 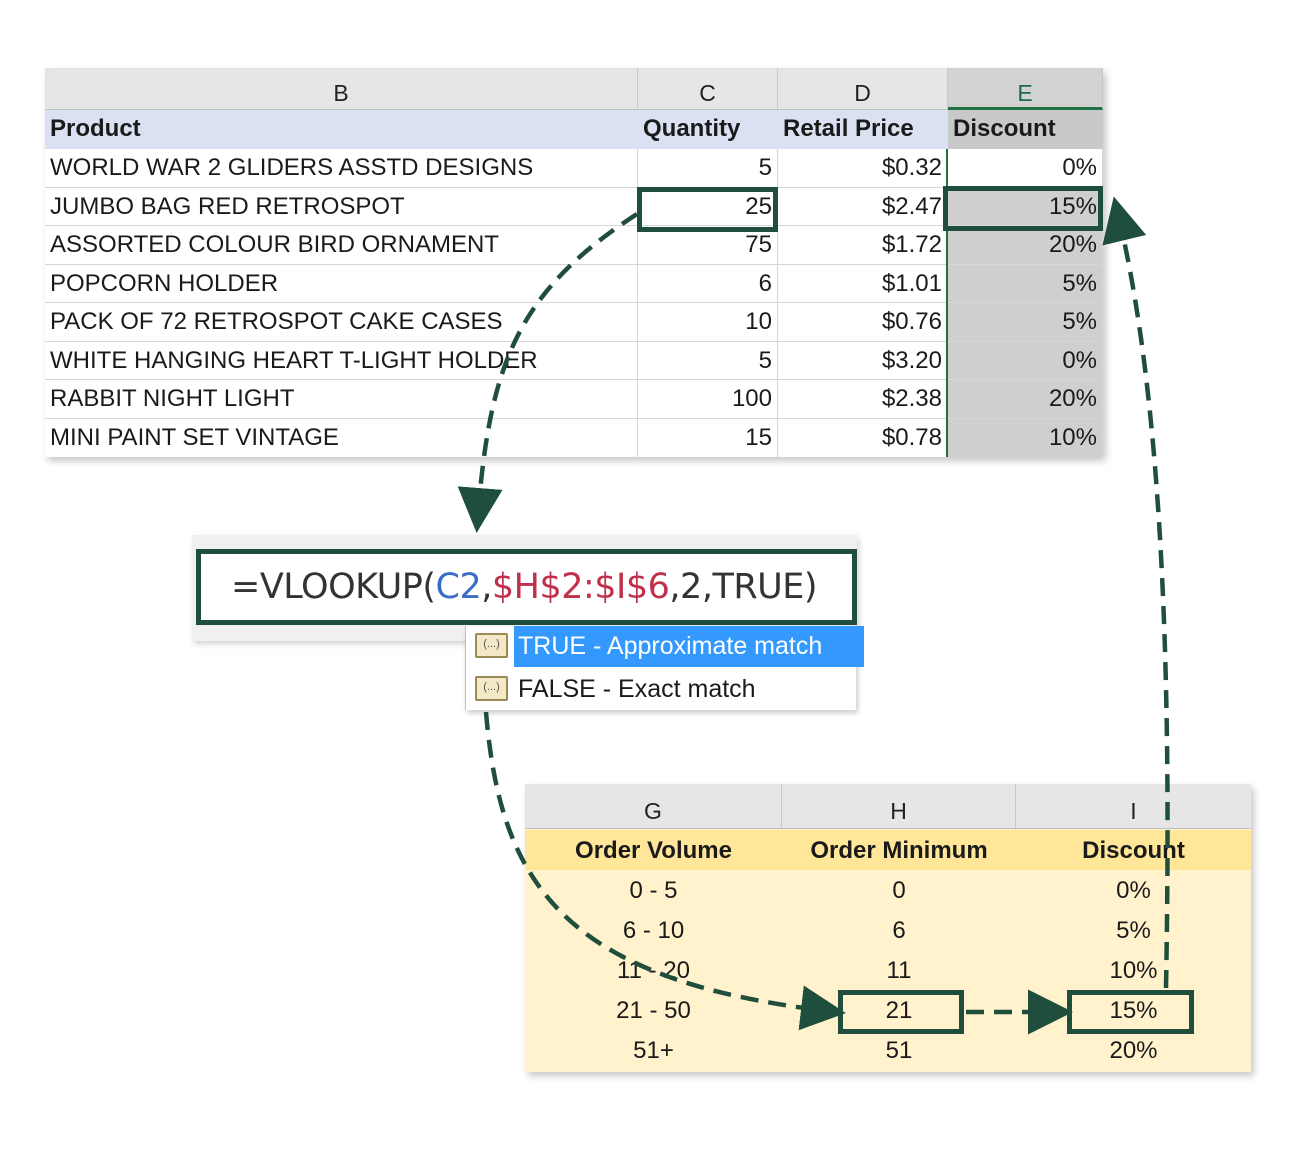 What do you see at coordinates (863, 283) in the screenshot?
I see `cell-price: $1.01` at bounding box center [863, 283].